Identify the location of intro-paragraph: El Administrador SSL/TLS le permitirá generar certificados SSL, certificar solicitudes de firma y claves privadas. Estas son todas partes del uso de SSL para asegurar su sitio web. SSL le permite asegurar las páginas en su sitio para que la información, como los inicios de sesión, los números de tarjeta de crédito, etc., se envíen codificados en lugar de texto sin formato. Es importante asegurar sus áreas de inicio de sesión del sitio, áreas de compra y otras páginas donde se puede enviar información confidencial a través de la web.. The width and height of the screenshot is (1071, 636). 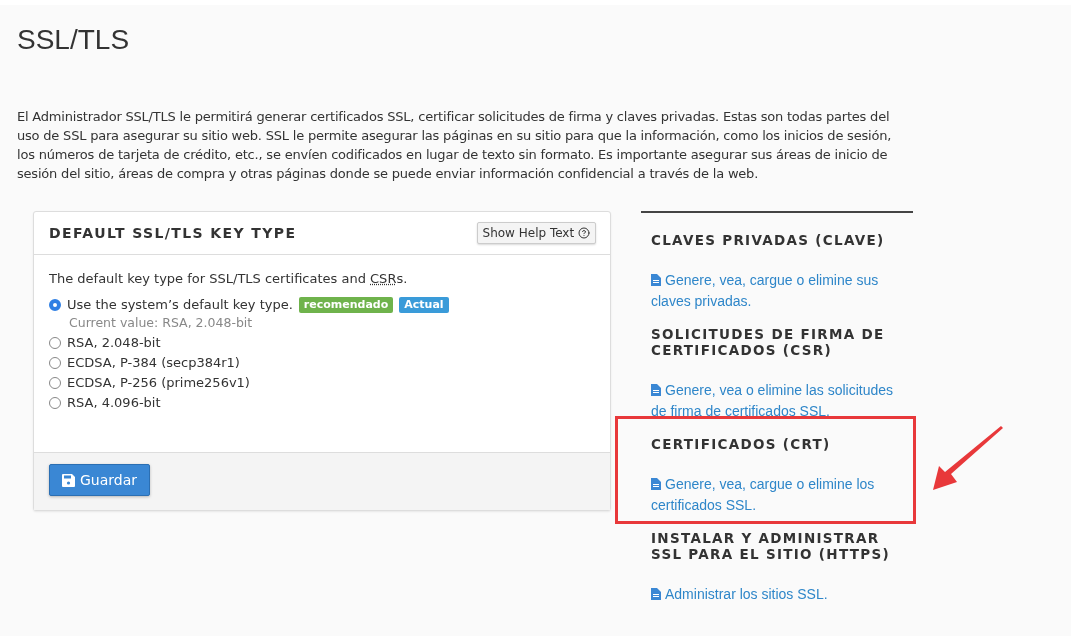
(455, 145).